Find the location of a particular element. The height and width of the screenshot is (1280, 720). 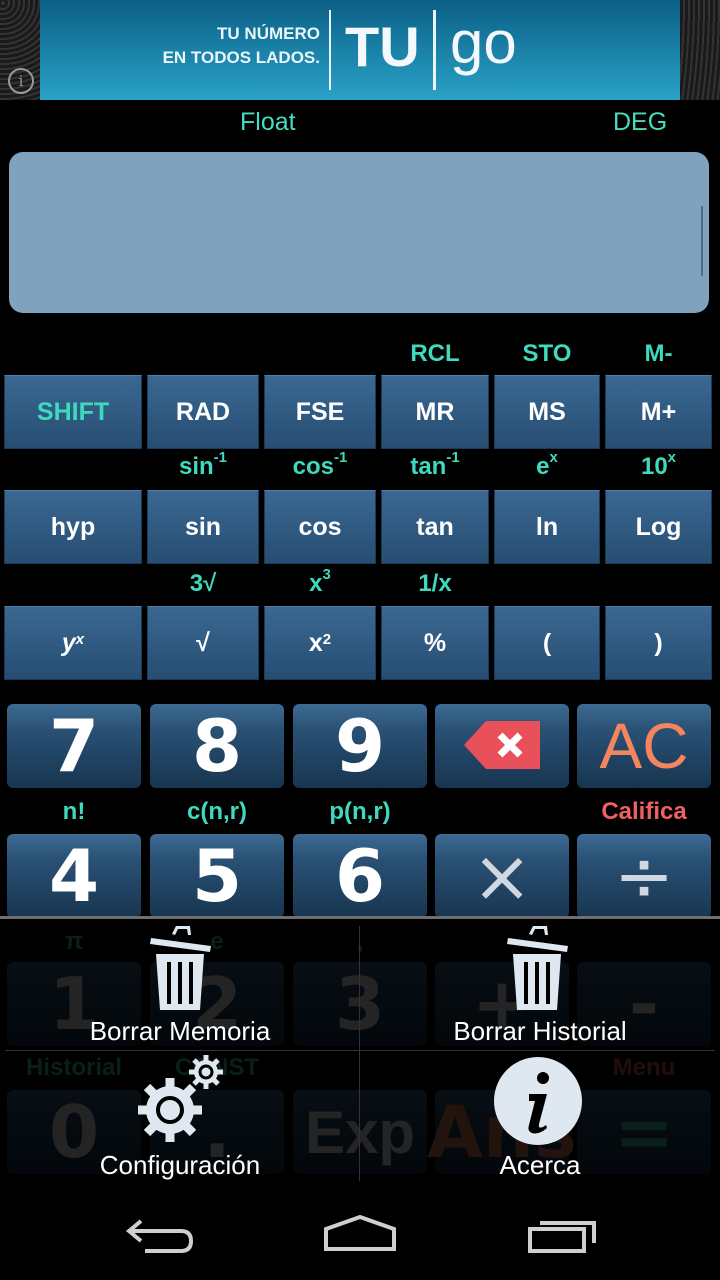

shift-label-tan: tan-1 is located at coordinates (435, 465).